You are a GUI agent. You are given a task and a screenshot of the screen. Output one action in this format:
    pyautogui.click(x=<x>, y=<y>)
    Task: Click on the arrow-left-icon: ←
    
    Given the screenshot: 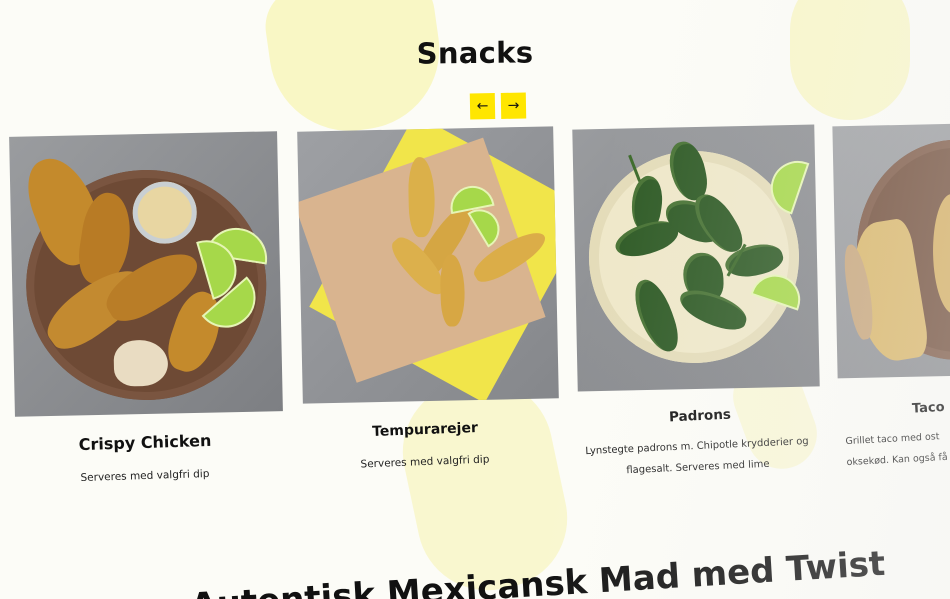 What is the action you would take?
    pyautogui.click(x=482, y=106)
    